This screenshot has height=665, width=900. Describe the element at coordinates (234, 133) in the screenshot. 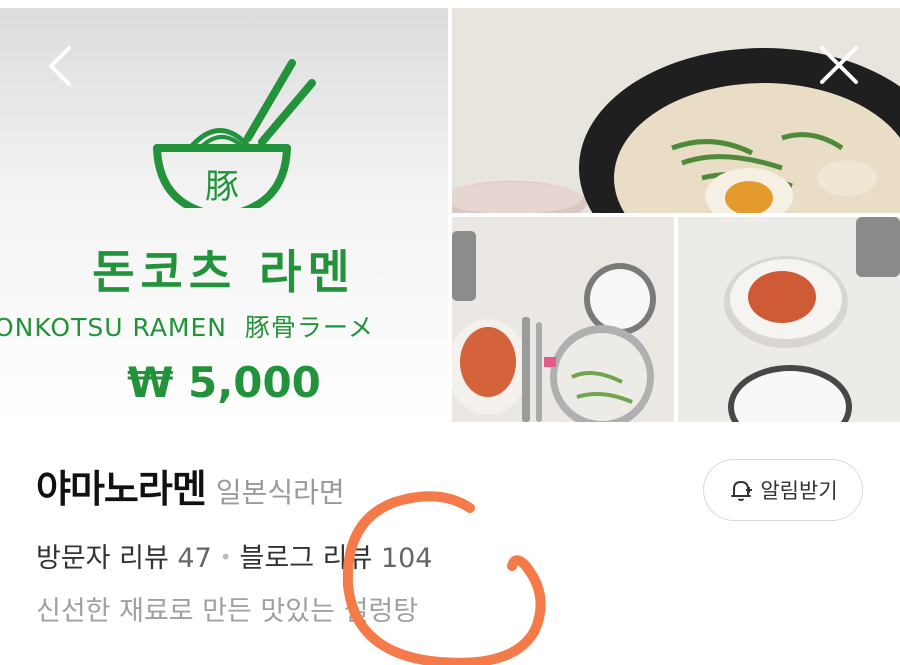

I see `ramen-bowl-logo: 豚` at that location.